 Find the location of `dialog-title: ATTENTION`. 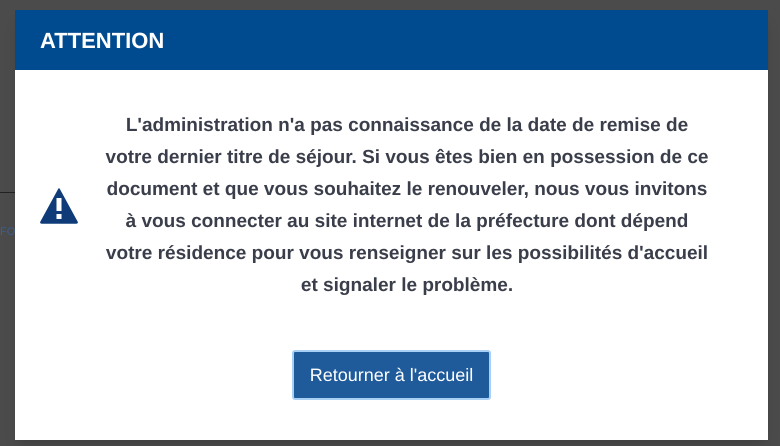

dialog-title: ATTENTION is located at coordinates (102, 40).